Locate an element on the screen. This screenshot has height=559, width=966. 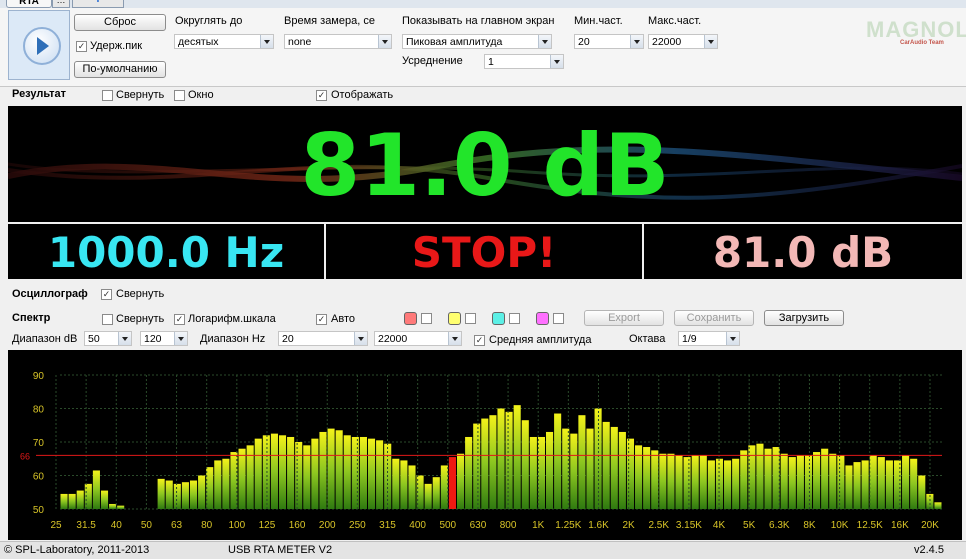
x-tick-label: 800 is located at coordinates (508, 525).